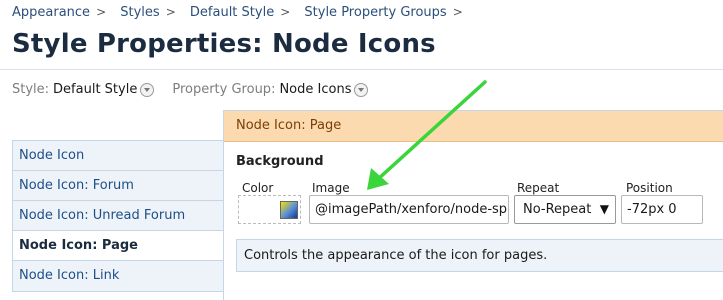  I want to click on color-field, so click(269, 209).